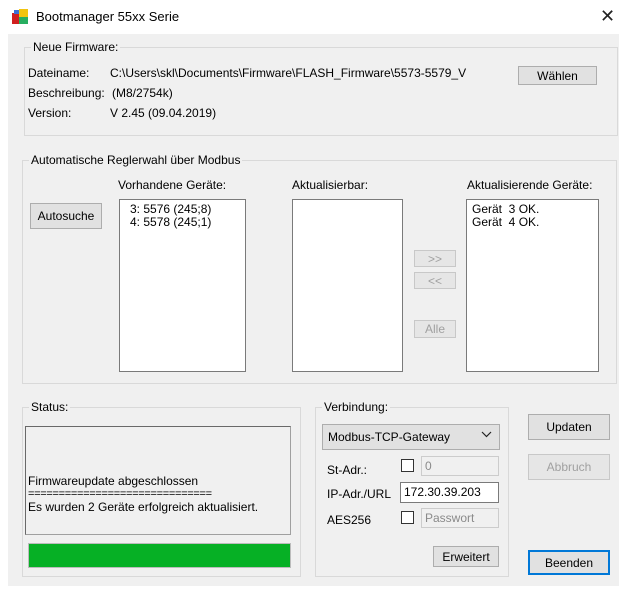 The height and width of the screenshot is (594, 627). I want to click on progress-bar, so click(159, 555).